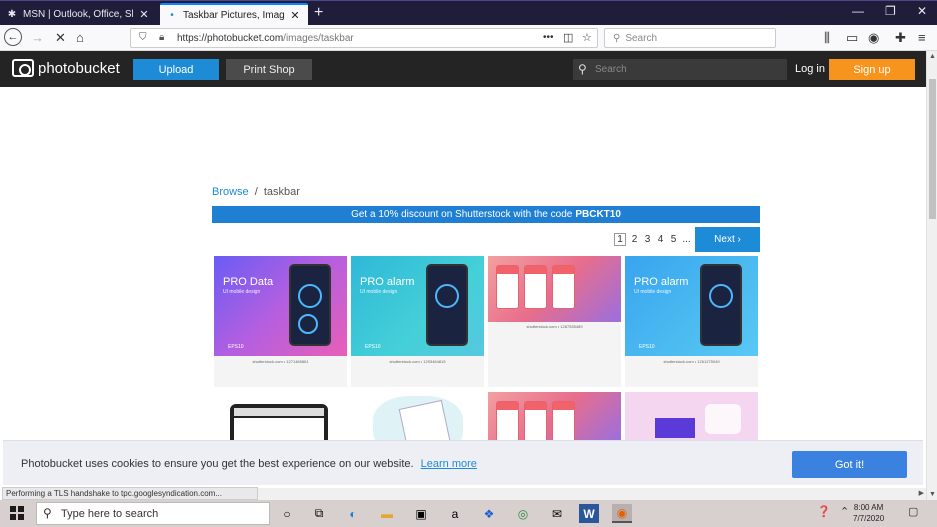 The image size is (937, 527). I want to click on new-tab-icon: +, so click(318, 13).